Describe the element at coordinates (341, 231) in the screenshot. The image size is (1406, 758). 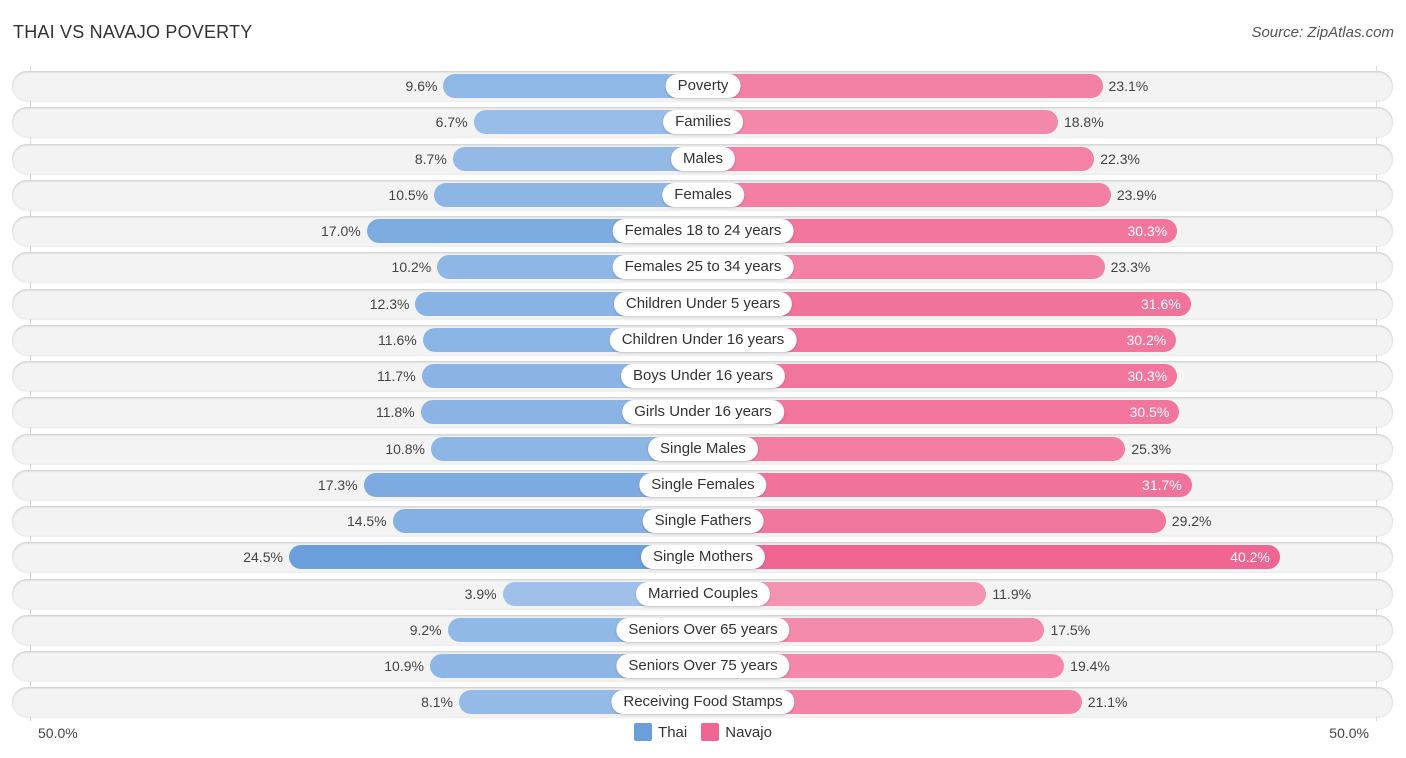
I see `value-label-thai: 17.0%` at that location.